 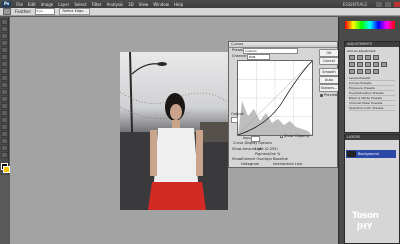 What do you see at coordinates (23, 11) in the screenshot?
I see `feather-label: Feather:` at bounding box center [23, 11].